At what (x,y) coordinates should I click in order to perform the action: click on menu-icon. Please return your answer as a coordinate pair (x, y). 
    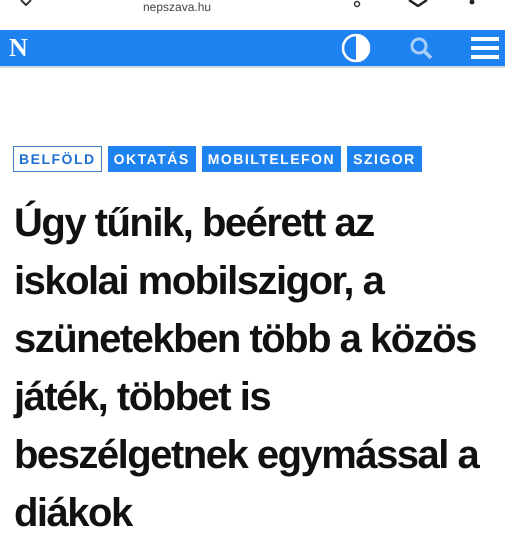
    Looking at the image, I should click on (485, 48).